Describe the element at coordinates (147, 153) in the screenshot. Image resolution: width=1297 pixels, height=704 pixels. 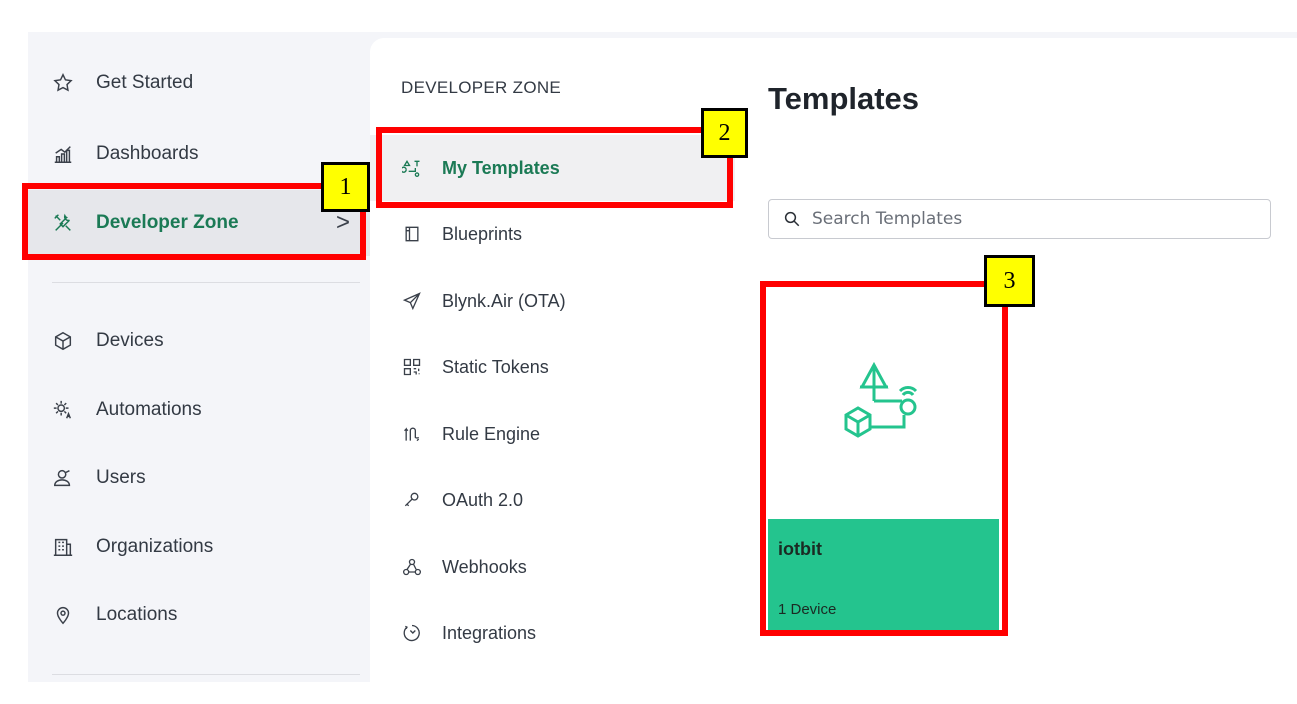
I see `sidebar-item-label: Dashboards` at that location.